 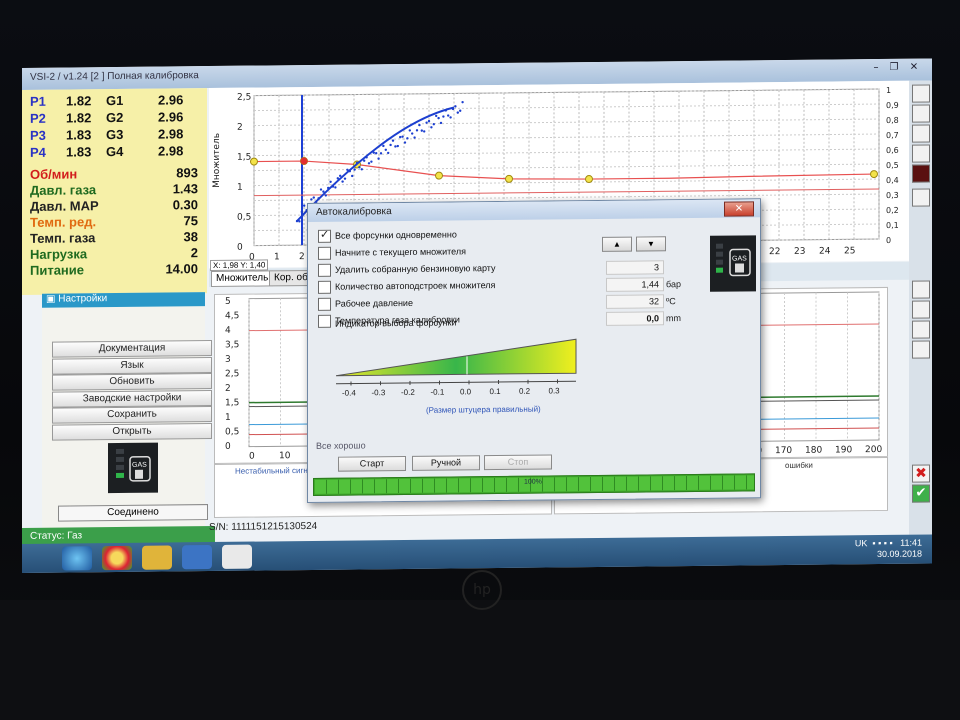 I want to click on decrease-button: ▼, so click(x=651, y=244).